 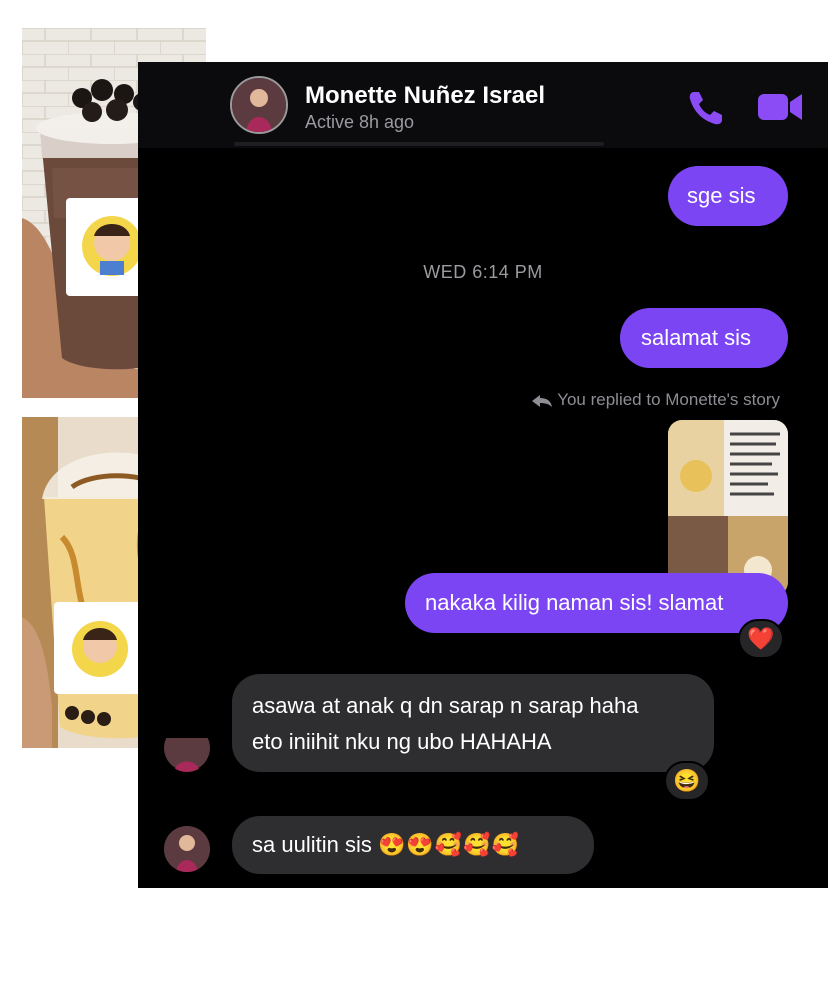 What do you see at coordinates (402, 741) in the screenshot?
I see `message-line: eto iniihit nku ng ubo HAHAHA` at bounding box center [402, 741].